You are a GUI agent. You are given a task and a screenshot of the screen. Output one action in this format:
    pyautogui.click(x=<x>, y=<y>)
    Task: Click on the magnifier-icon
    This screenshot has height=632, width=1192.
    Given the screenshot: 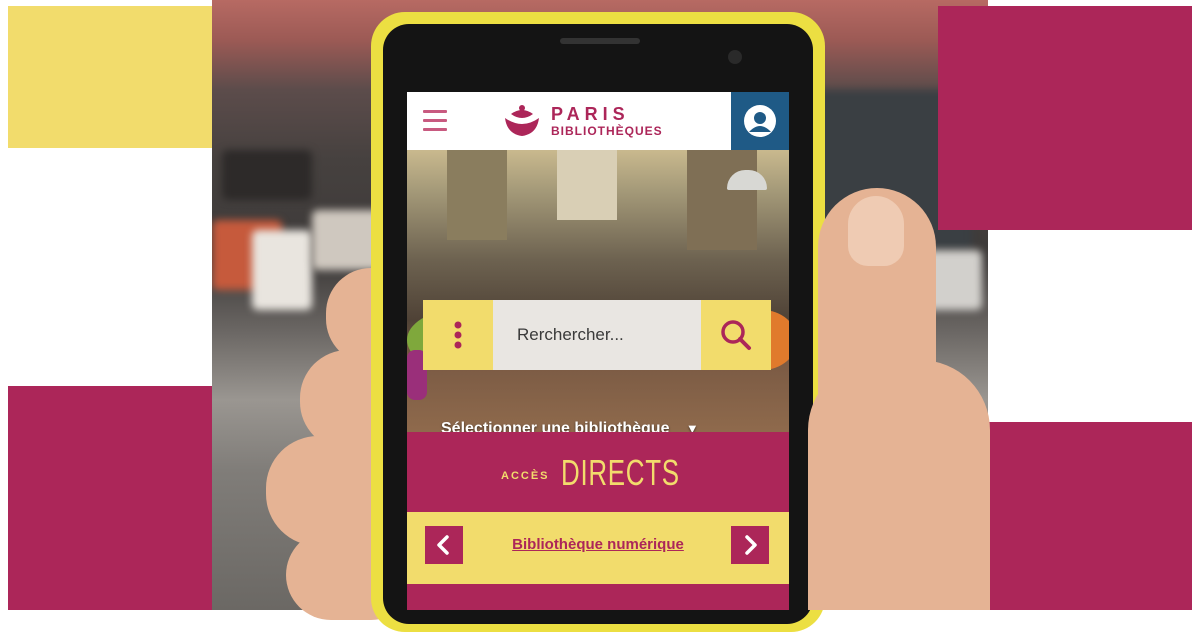 What is the action you would take?
    pyautogui.click(x=736, y=335)
    